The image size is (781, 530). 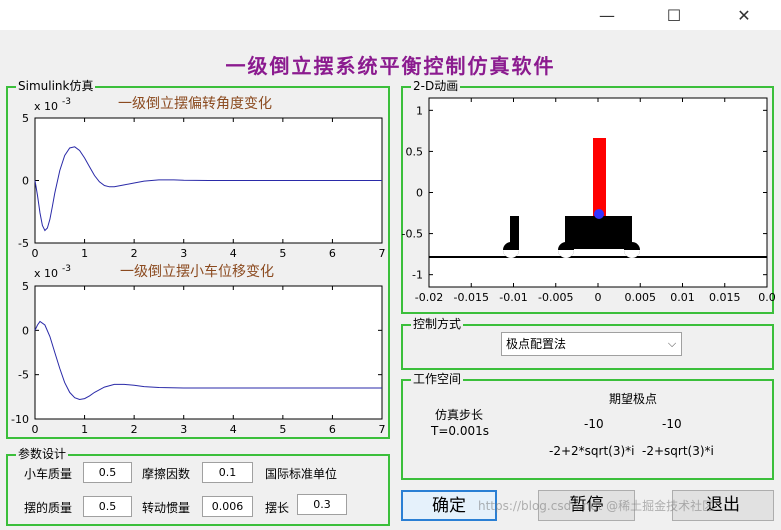 I want to click on pole-1: -10, so click(x=594, y=424).